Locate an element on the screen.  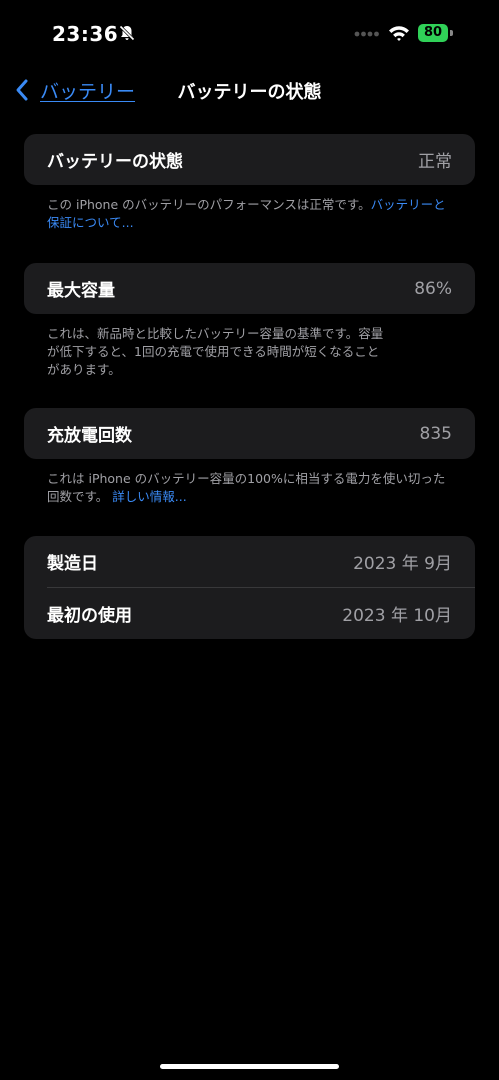
navigation-bar: バッテリー バッテリーの状態 is located at coordinates (249, 90).